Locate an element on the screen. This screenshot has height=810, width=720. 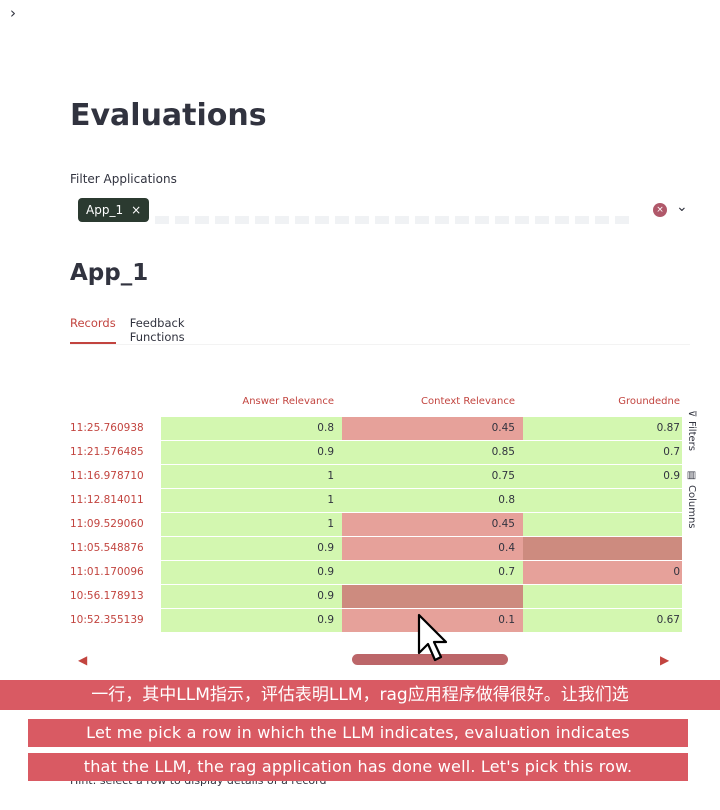
timestamp-cell: 11:01.170096 is located at coordinates (117, 572).